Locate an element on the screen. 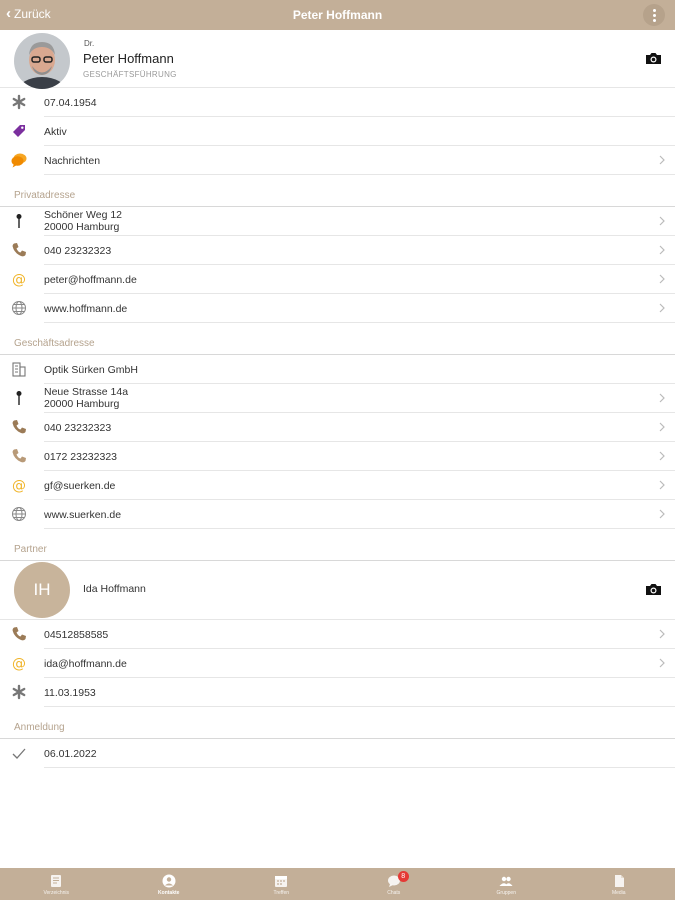  status-value: Aktiv is located at coordinates (55, 132).